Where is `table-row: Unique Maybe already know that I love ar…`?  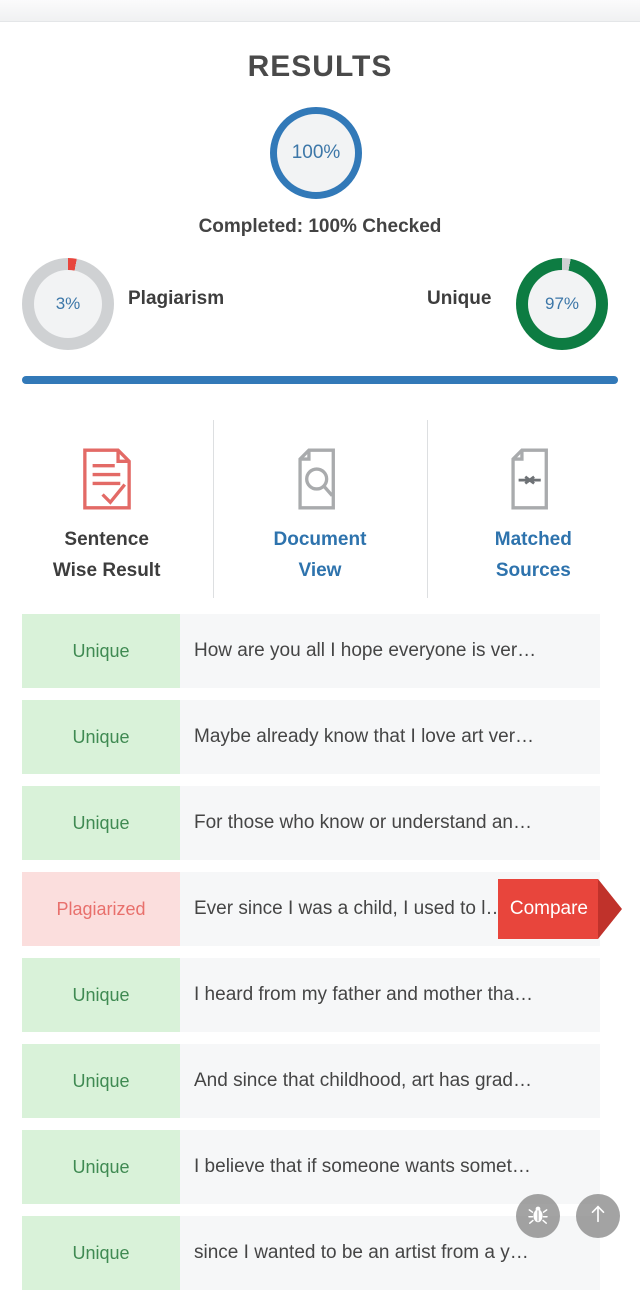 table-row: Unique Maybe already know that I love ar… is located at coordinates (311, 737).